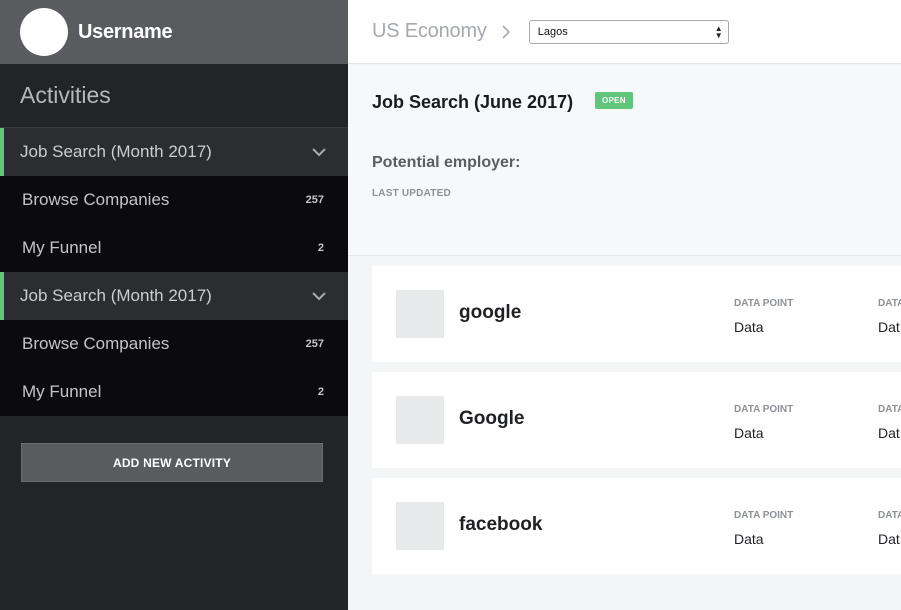  Describe the element at coordinates (501, 524) in the screenshot. I see `company-name: facebook` at that location.